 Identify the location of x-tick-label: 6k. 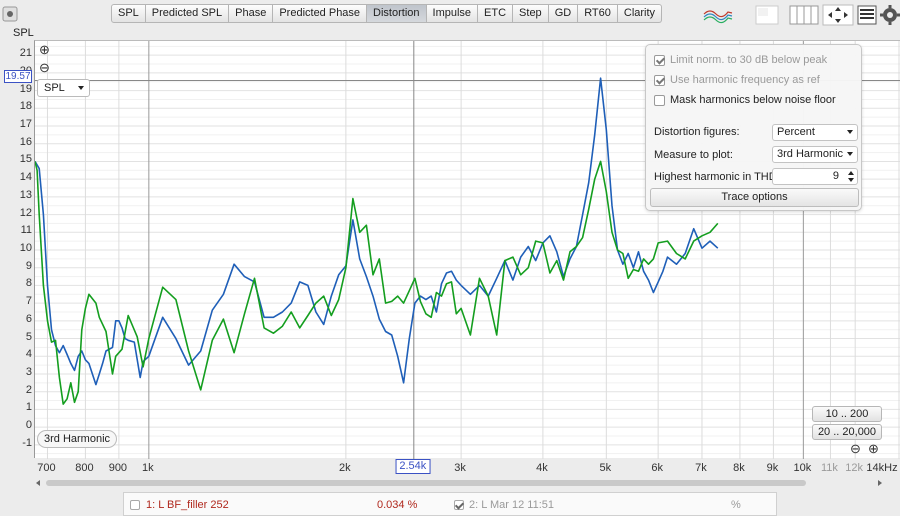
(657, 468).